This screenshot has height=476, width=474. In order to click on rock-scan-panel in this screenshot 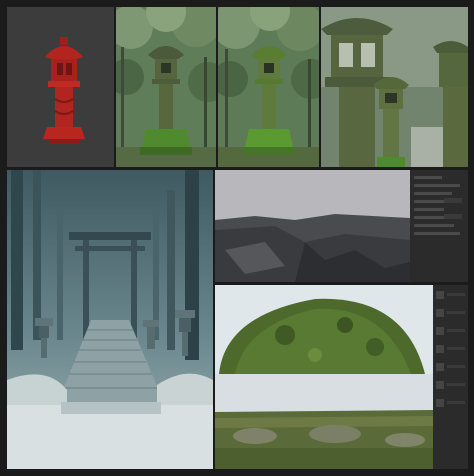, I will do `click(312, 226)`.